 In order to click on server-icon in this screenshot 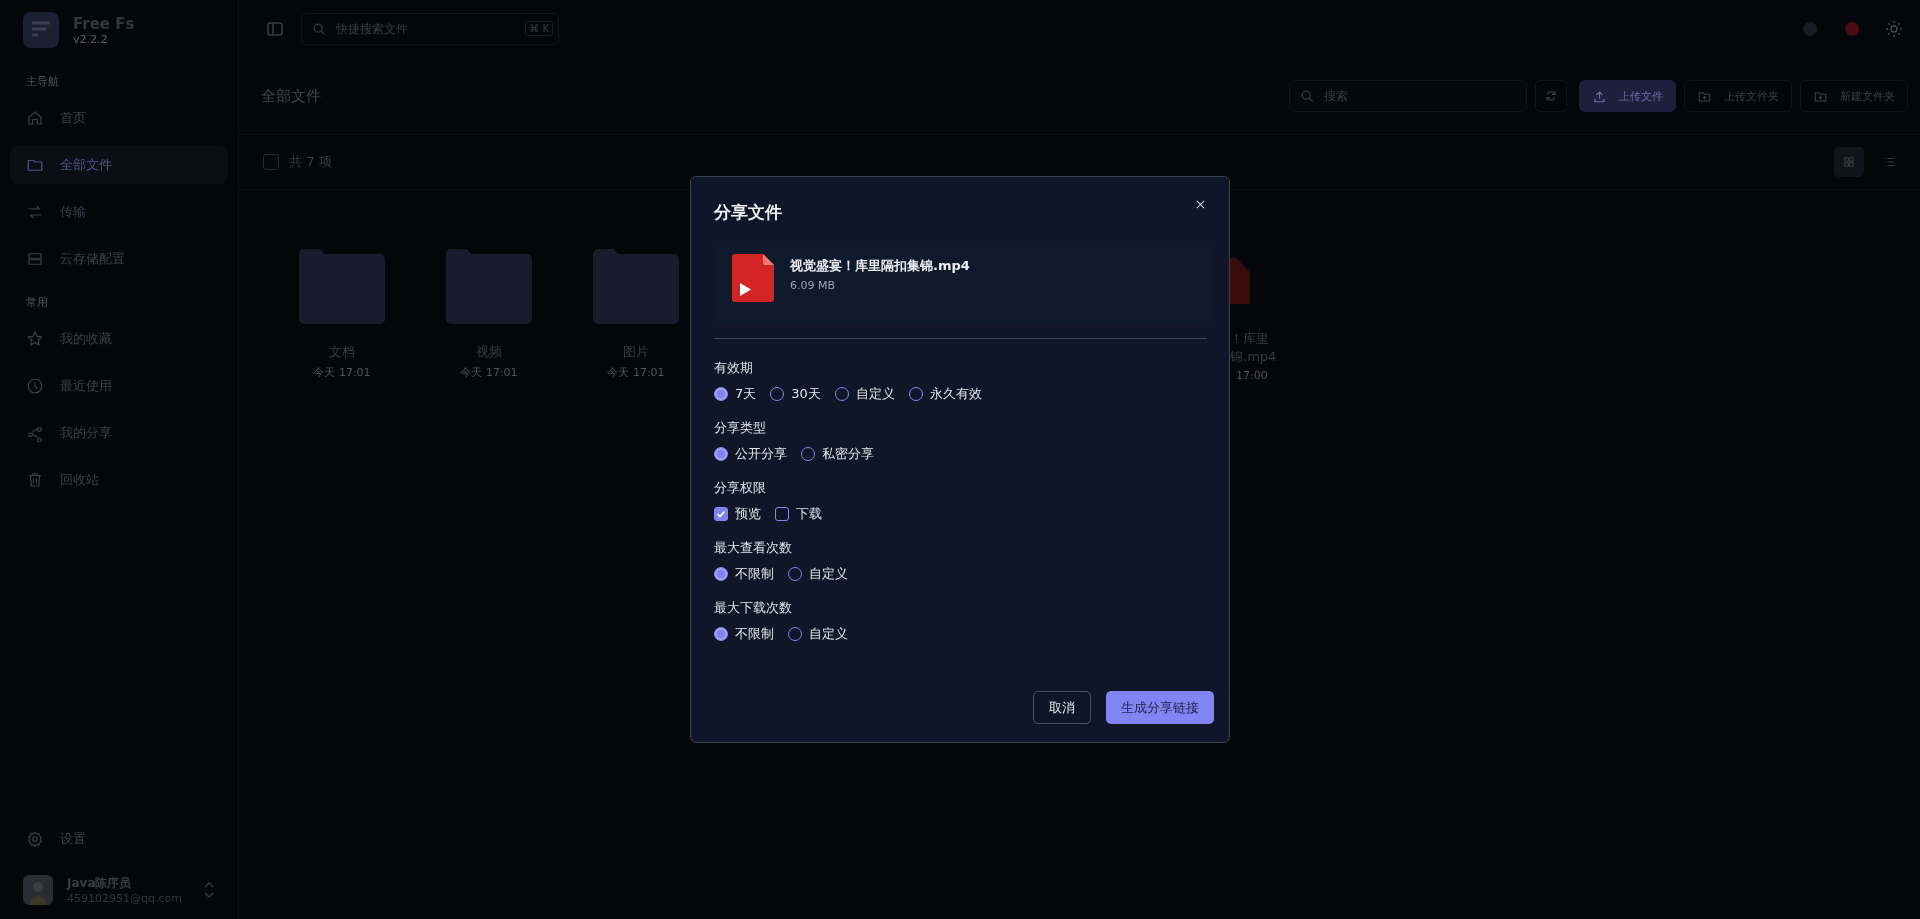, I will do `click(35, 259)`.